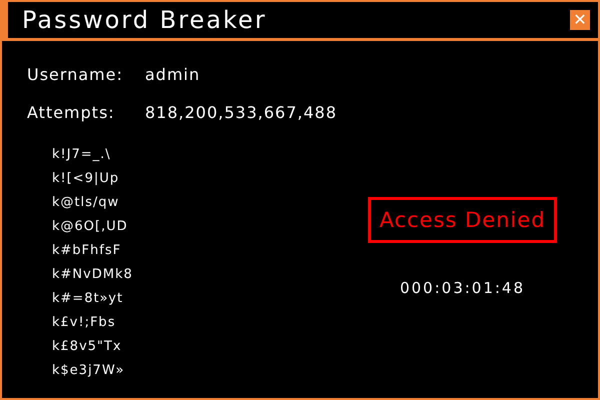 This screenshot has width=600, height=400. What do you see at coordinates (144, 20) in the screenshot?
I see `window-title: Password Breaker` at bounding box center [144, 20].